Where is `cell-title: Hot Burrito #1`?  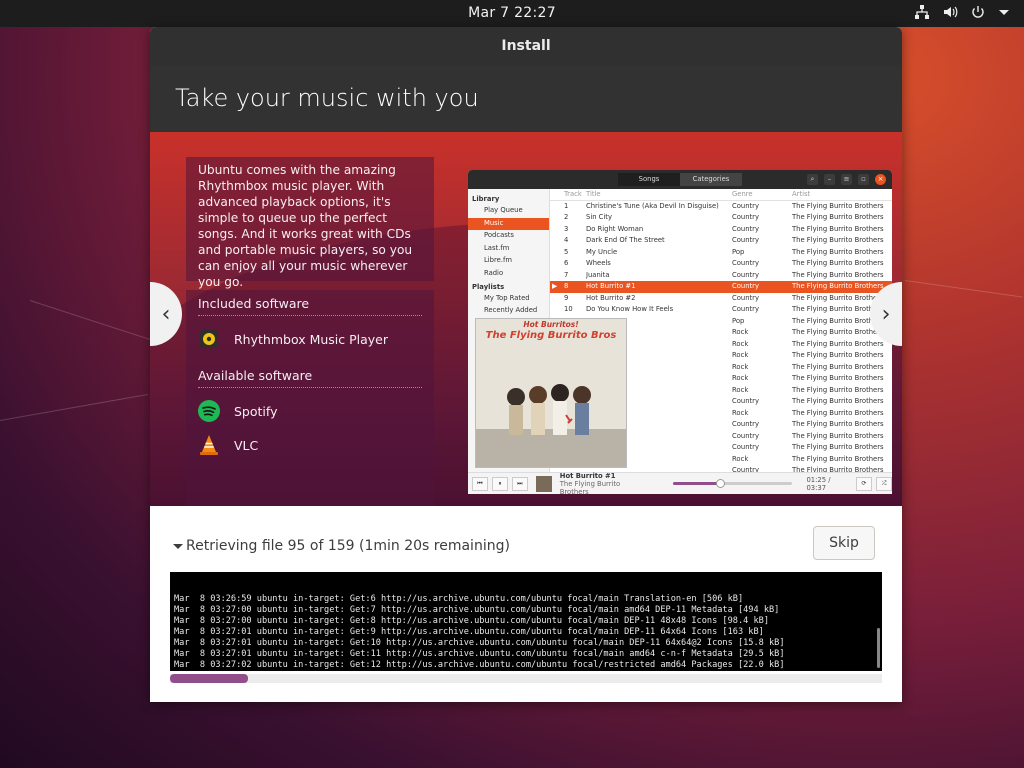 cell-title: Hot Burrito #1 is located at coordinates (611, 286).